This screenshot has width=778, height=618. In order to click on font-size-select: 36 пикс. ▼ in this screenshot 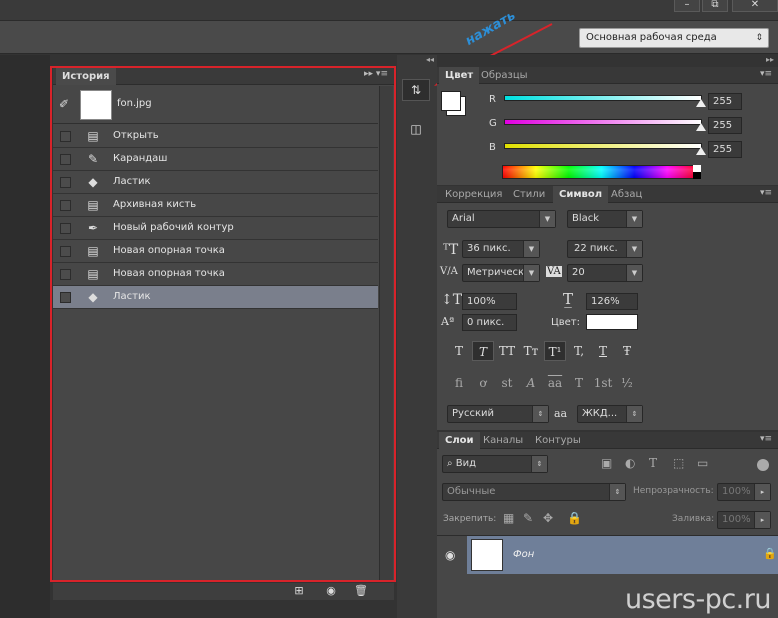, I will do `click(501, 249)`.